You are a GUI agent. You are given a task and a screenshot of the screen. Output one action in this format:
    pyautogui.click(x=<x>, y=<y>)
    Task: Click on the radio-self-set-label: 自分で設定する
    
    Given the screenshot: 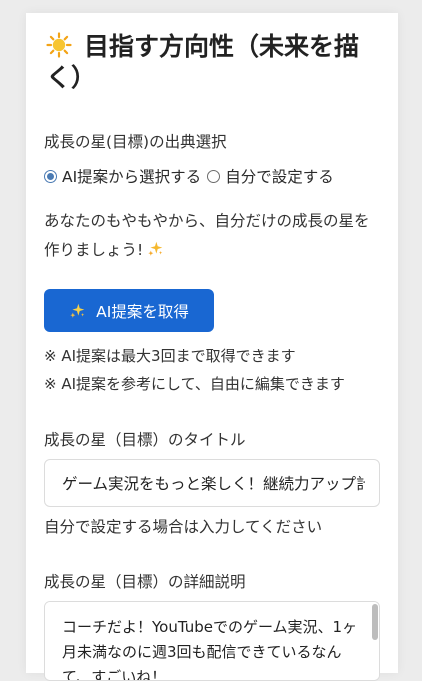 What is the action you would take?
    pyautogui.click(x=279, y=176)
    